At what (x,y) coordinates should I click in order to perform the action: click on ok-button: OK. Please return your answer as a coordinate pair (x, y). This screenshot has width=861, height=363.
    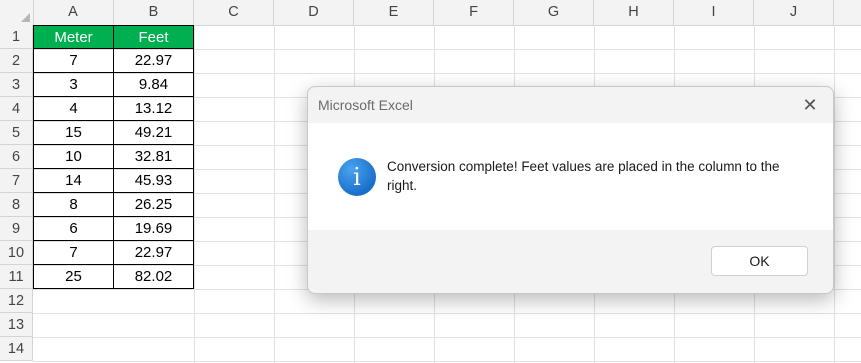
    Looking at the image, I should click on (759, 261).